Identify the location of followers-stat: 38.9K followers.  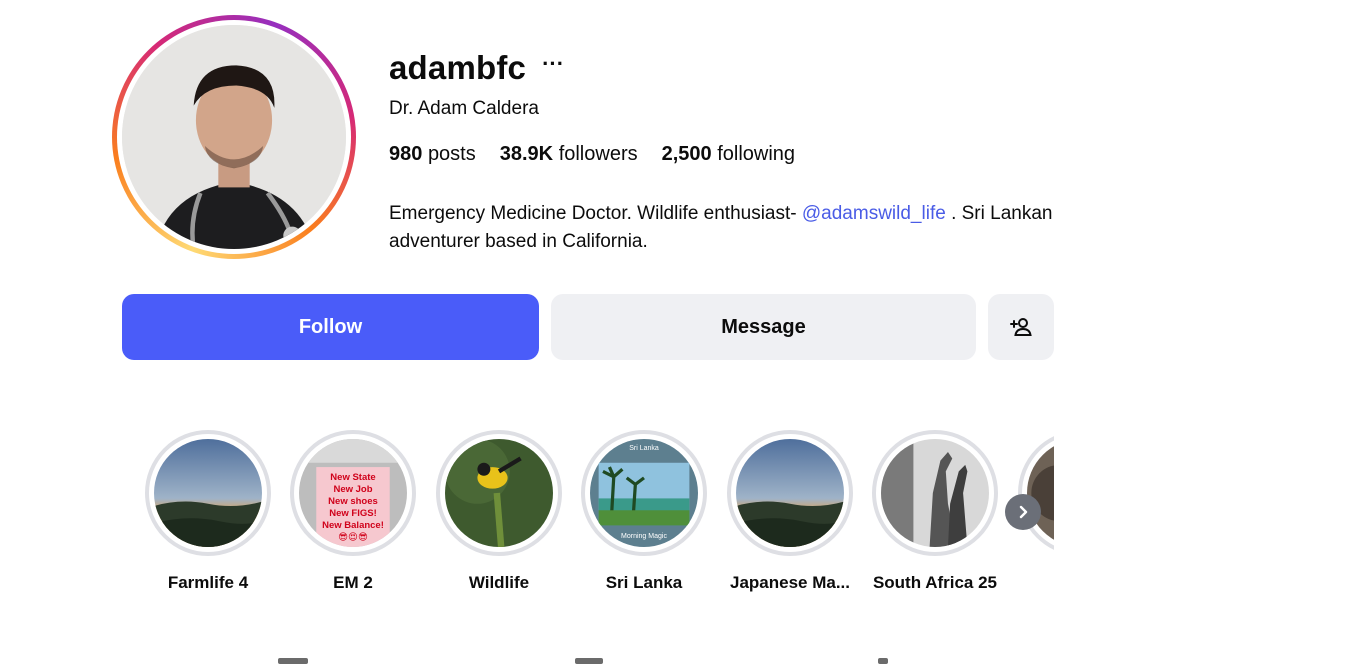
(569, 156).